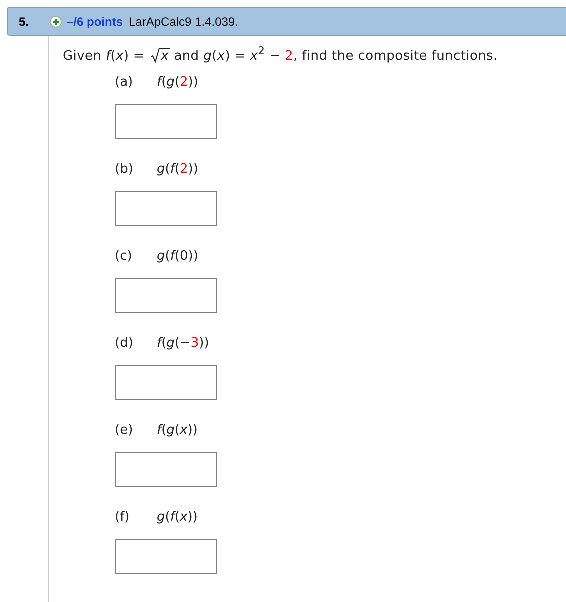 Image resolution: width=566 pixels, height=602 pixels. What do you see at coordinates (95, 21) in the screenshot?
I see `points-text: –/6 points` at bounding box center [95, 21].